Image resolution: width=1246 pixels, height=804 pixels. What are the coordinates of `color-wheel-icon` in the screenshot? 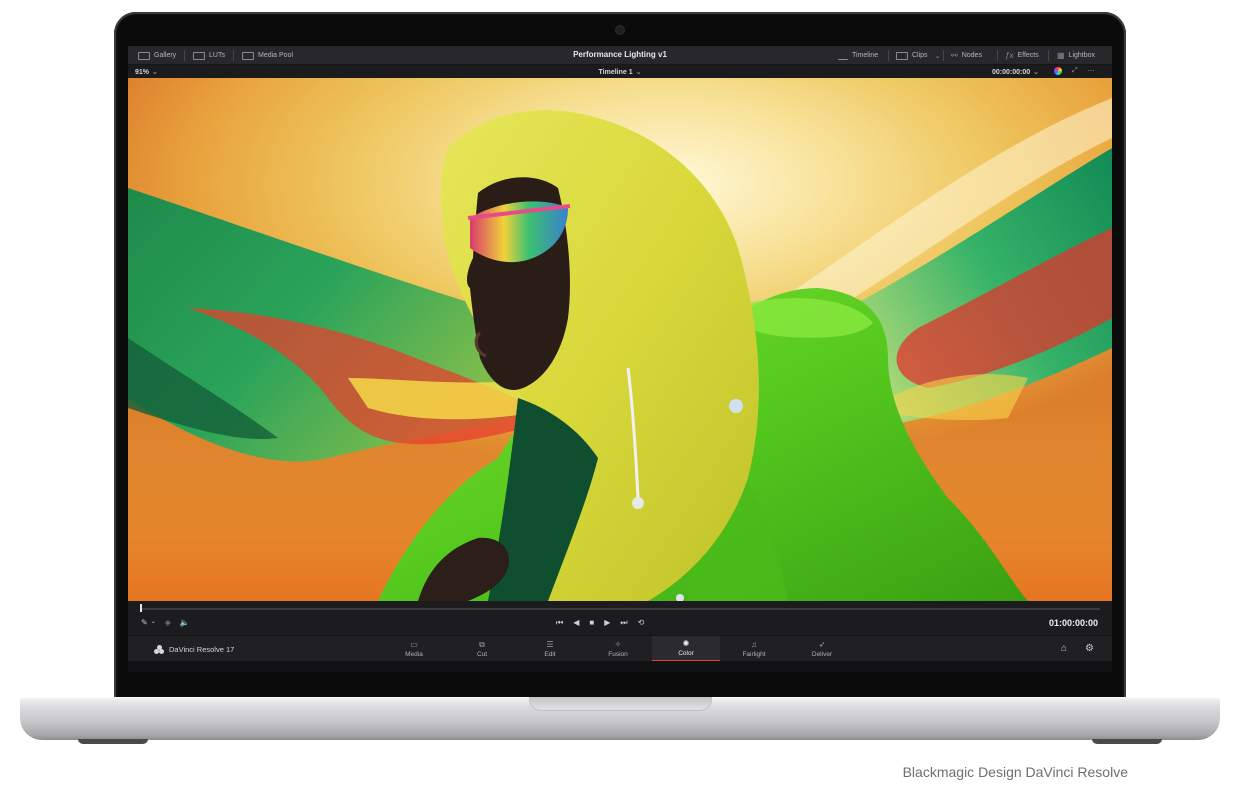 It's located at (1058, 71).